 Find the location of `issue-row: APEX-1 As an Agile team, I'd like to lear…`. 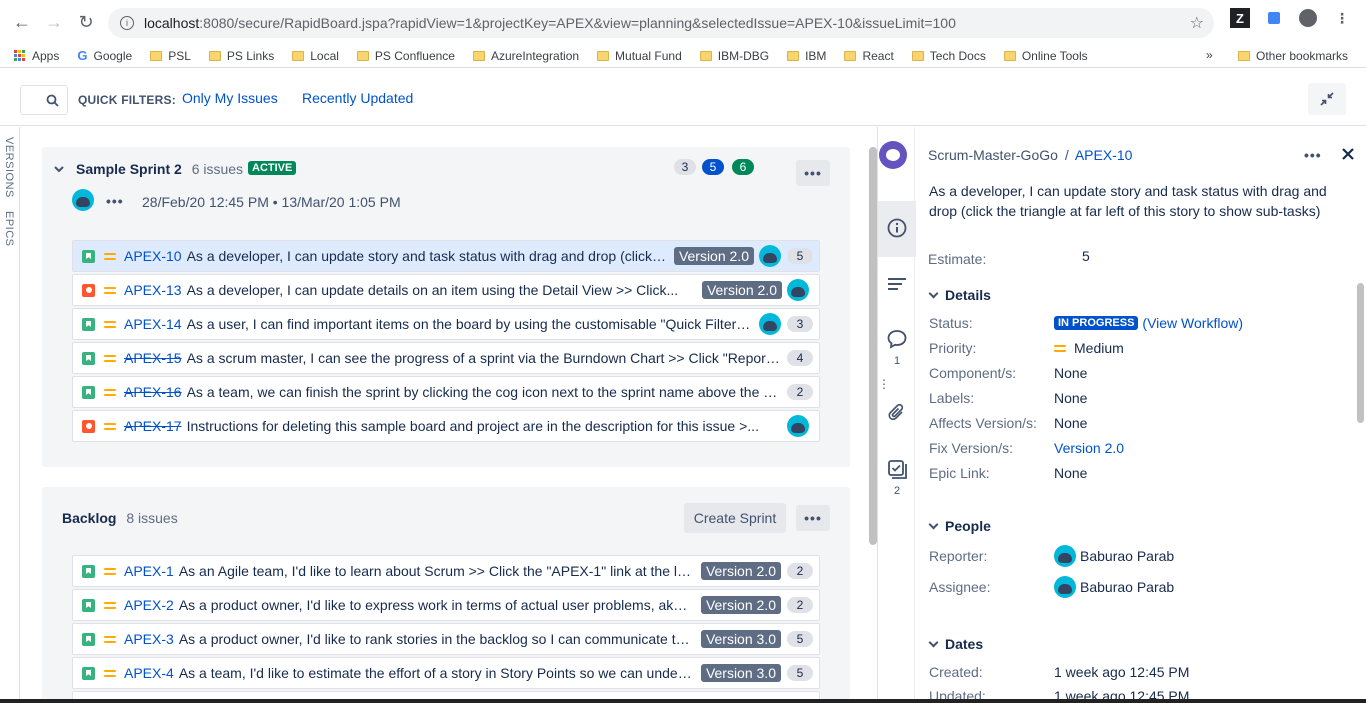

issue-row: APEX-1 As an Agile team, I'd like to lear… is located at coordinates (446, 571).